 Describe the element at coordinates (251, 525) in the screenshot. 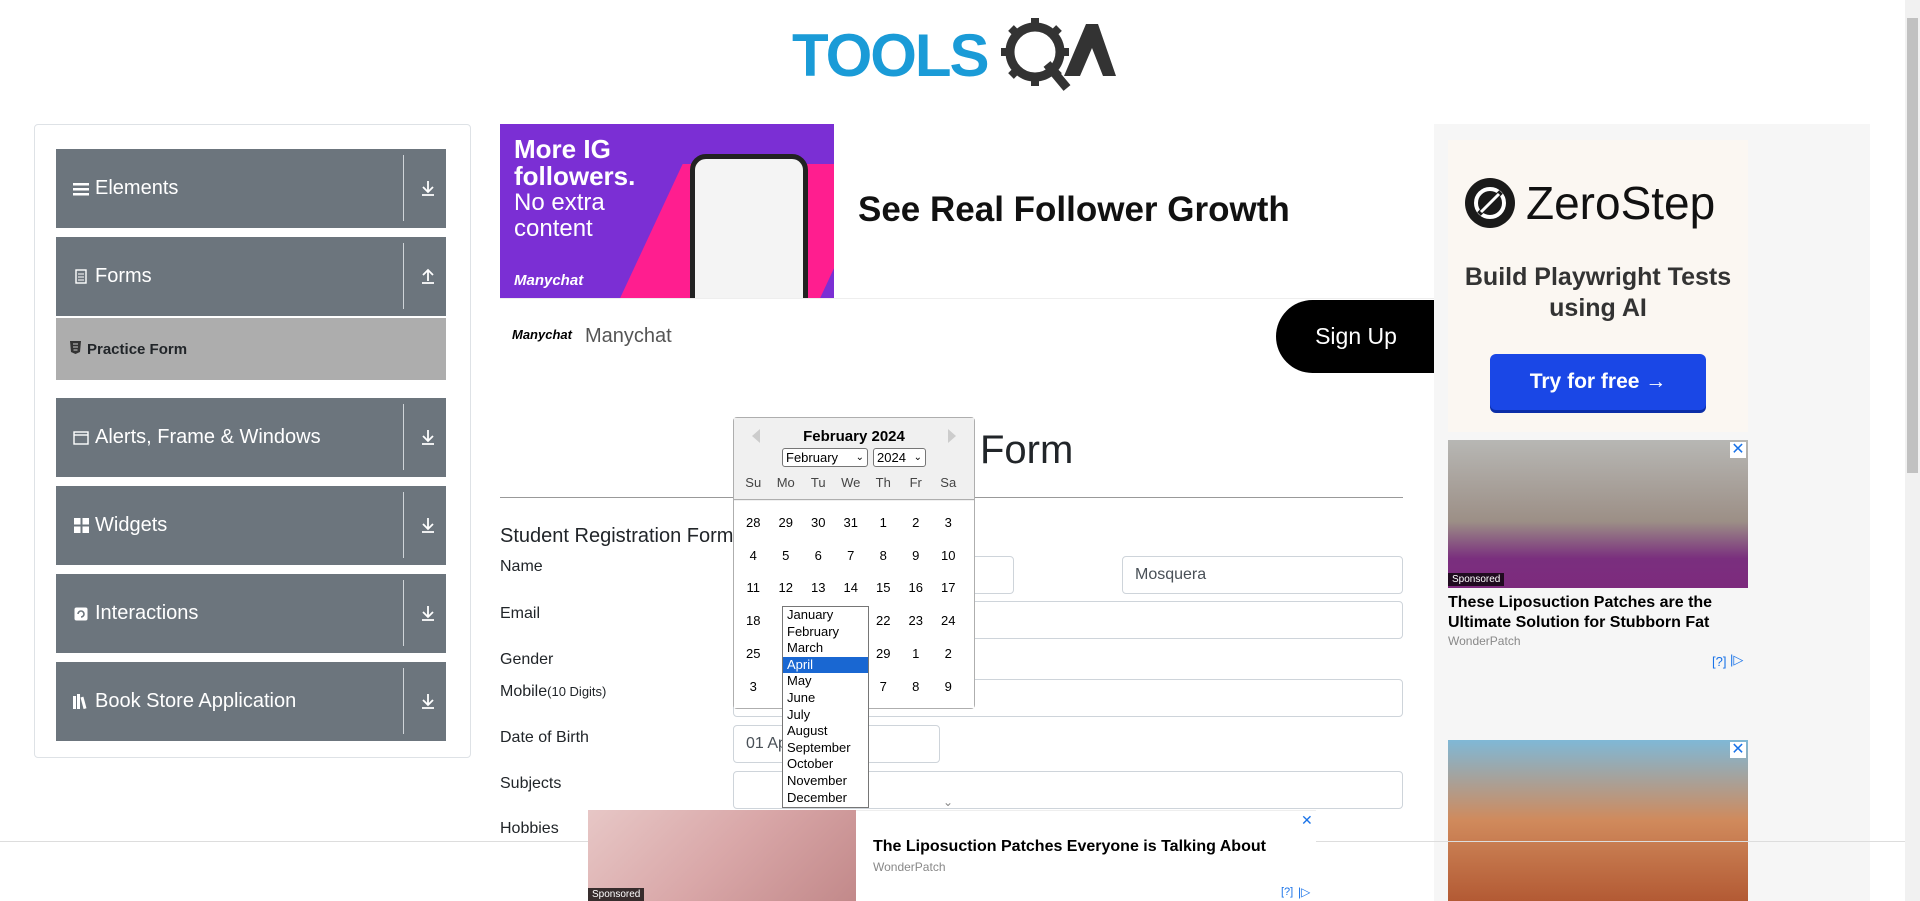

I see `sidebar-group-widgets: Widgets` at that location.